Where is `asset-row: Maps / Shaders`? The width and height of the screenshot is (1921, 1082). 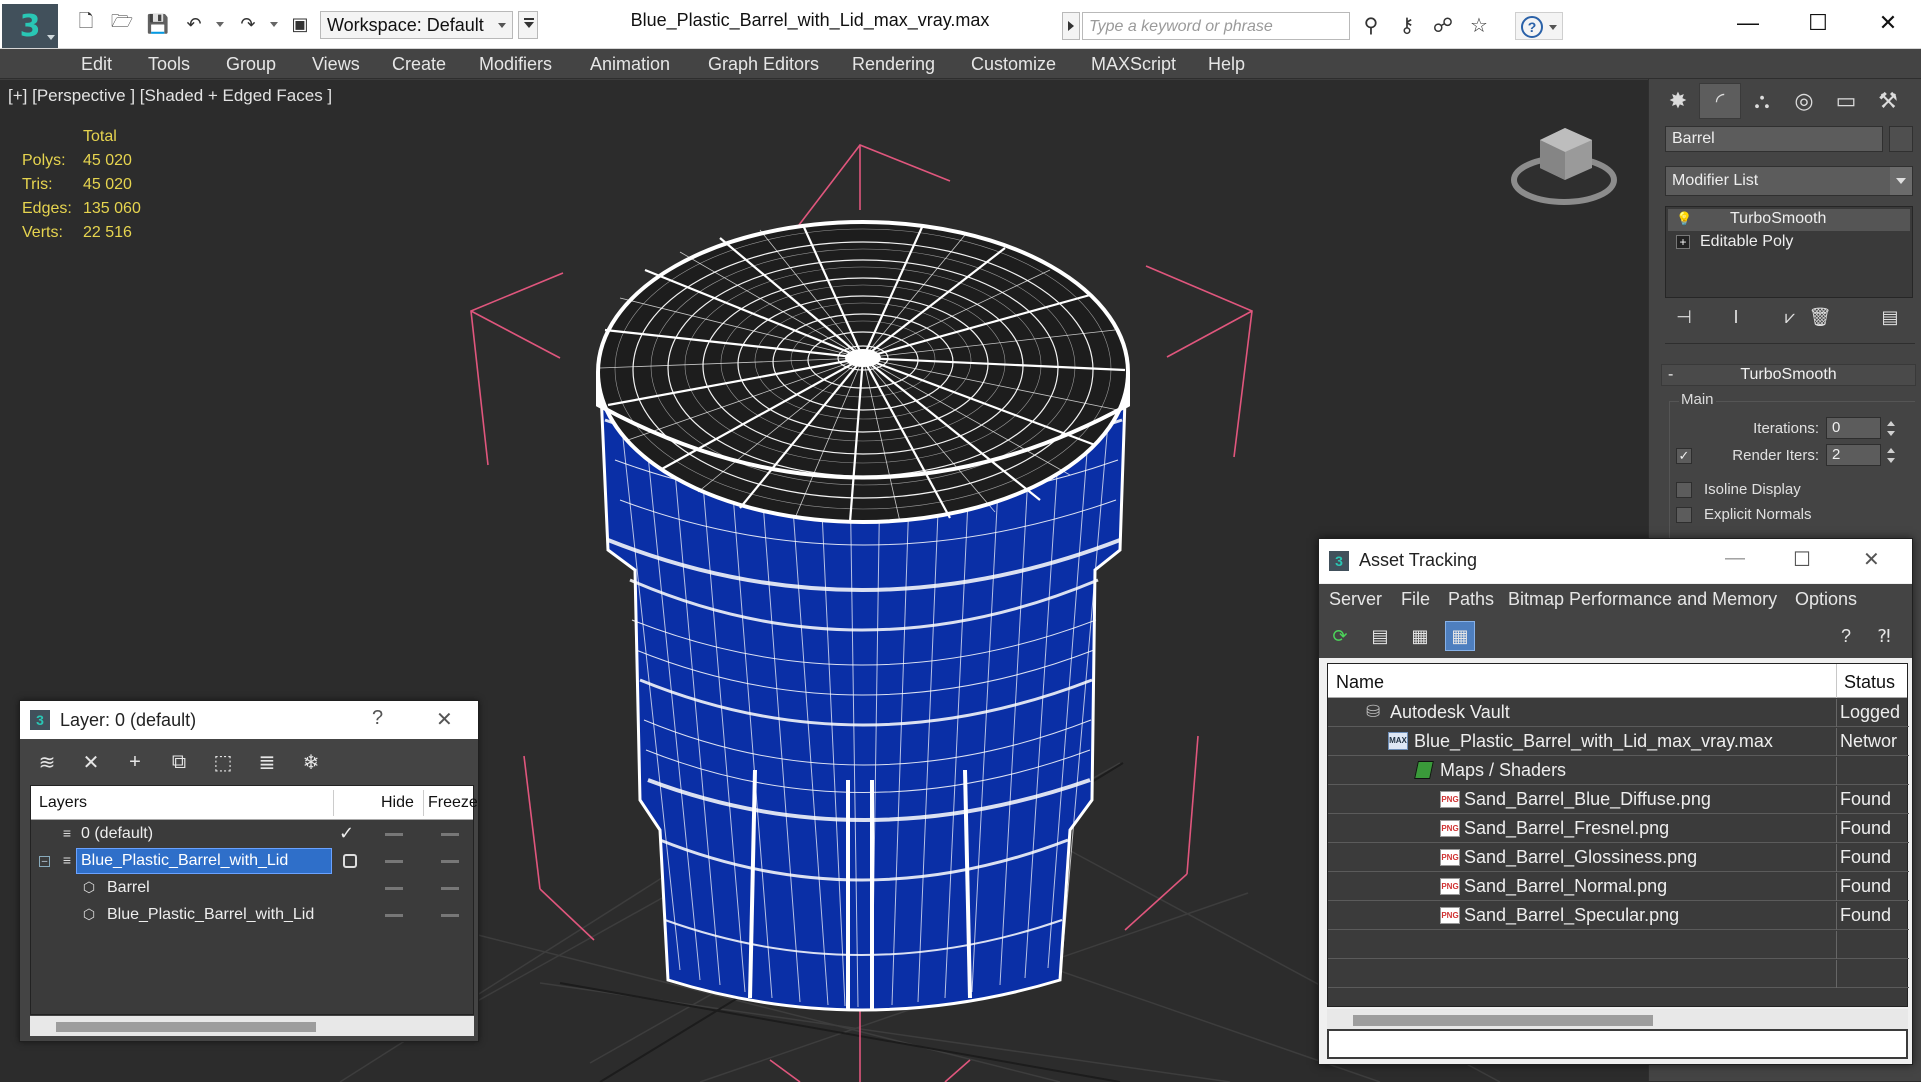 asset-row: Maps / Shaders is located at coordinates (1618, 771).